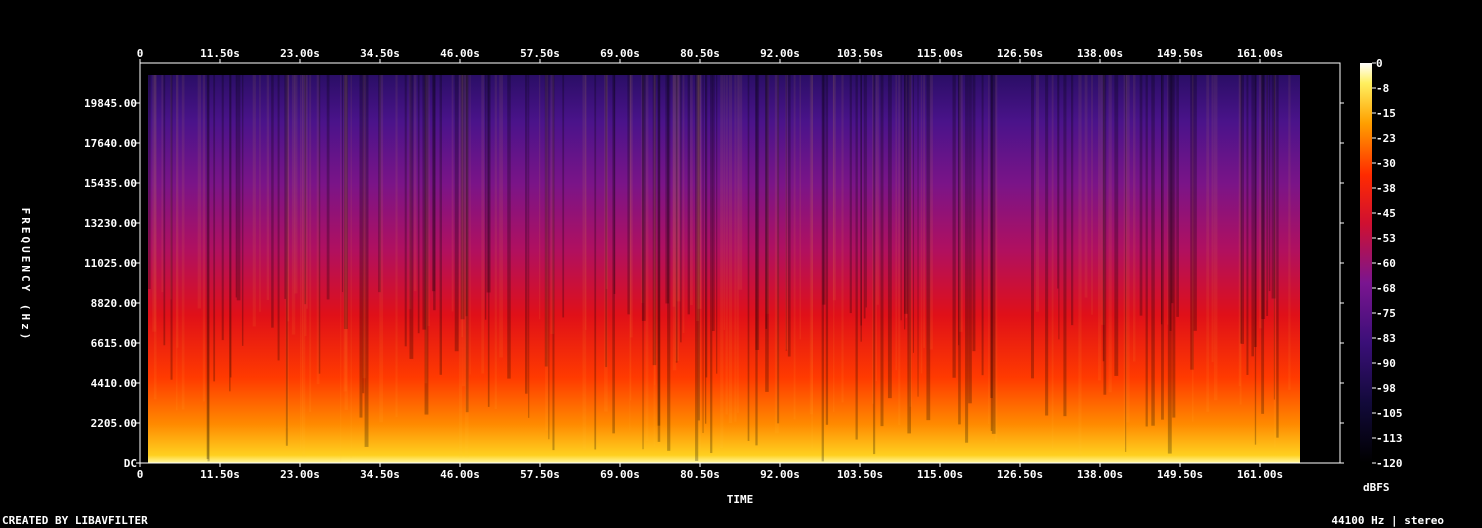 Image resolution: width=1482 pixels, height=528 pixels. What do you see at coordinates (75, 520) in the screenshot?
I see `footer-credit: CREATED BY LIBAVFILTER` at bounding box center [75, 520].